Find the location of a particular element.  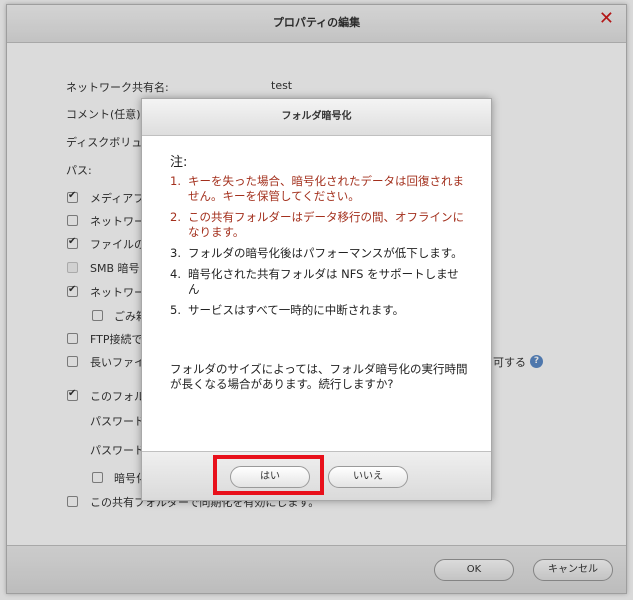

inner-title-bar: フォルダ暗号化 is located at coordinates (316, 117).